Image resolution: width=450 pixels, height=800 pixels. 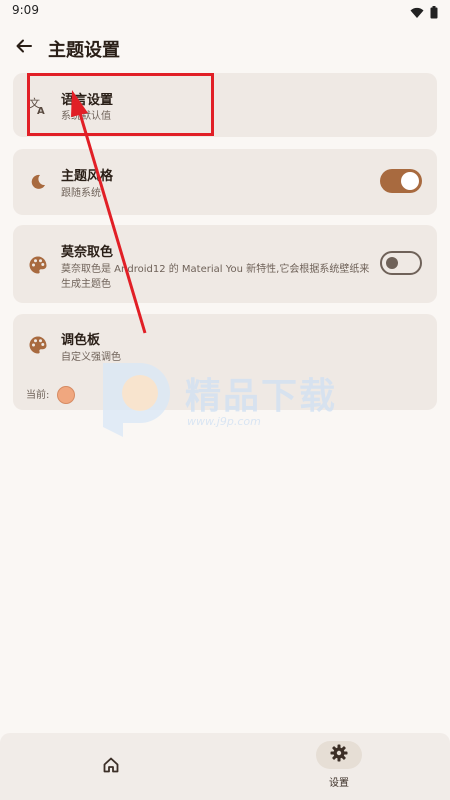 I want to click on status-time: 9:09, so click(x=25, y=10).